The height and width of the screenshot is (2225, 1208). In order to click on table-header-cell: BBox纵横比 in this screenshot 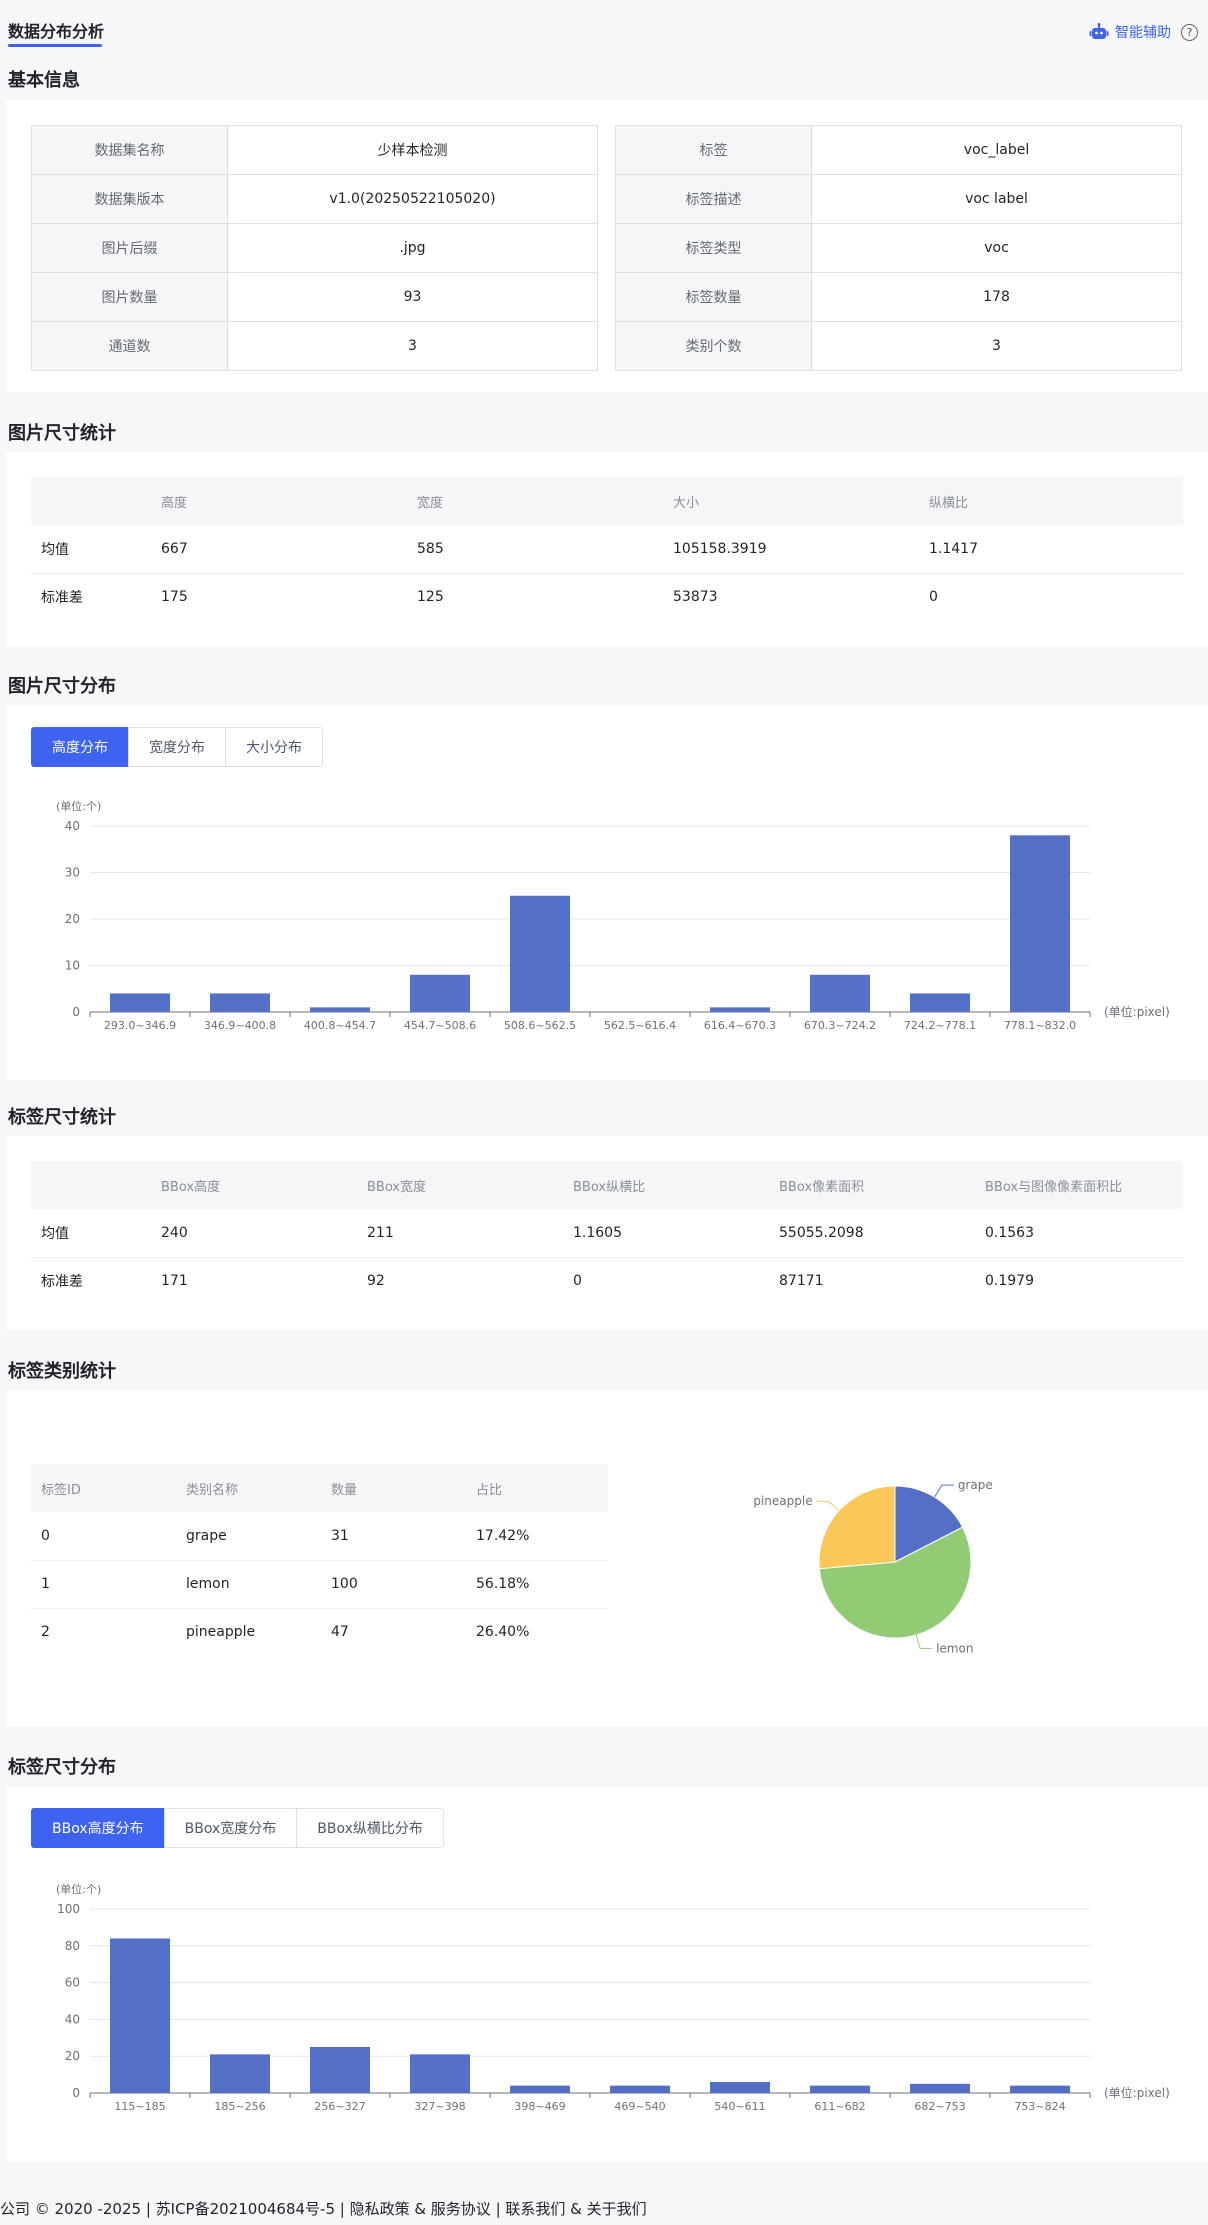, I will do `click(666, 1185)`.